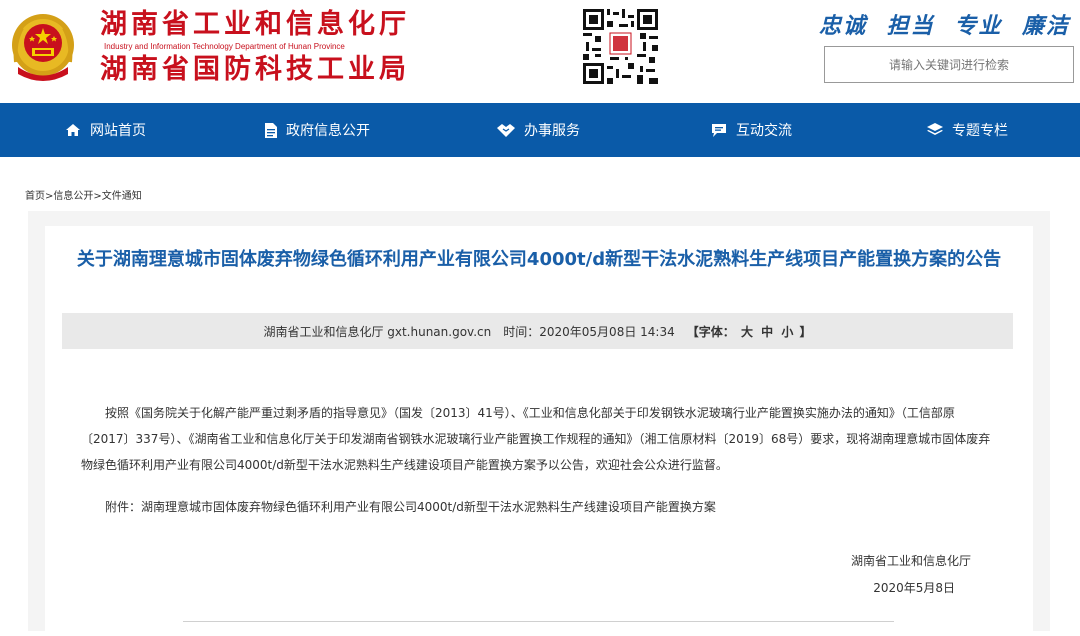 This screenshot has width=1080, height=636. Describe the element at coordinates (552, 131) in the screenshot. I see `nav-label: 办事服务` at that location.